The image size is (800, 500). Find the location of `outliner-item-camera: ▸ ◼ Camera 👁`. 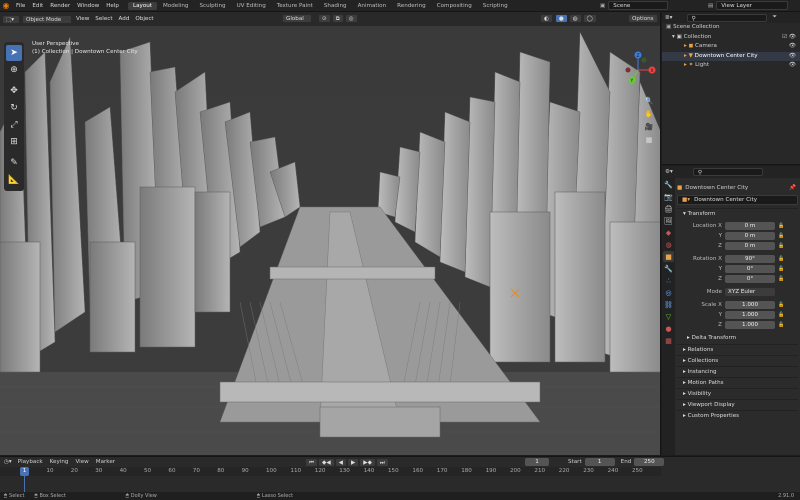

outliner-item-camera: ▸ ◼ Camera 👁 is located at coordinates (731, 47).